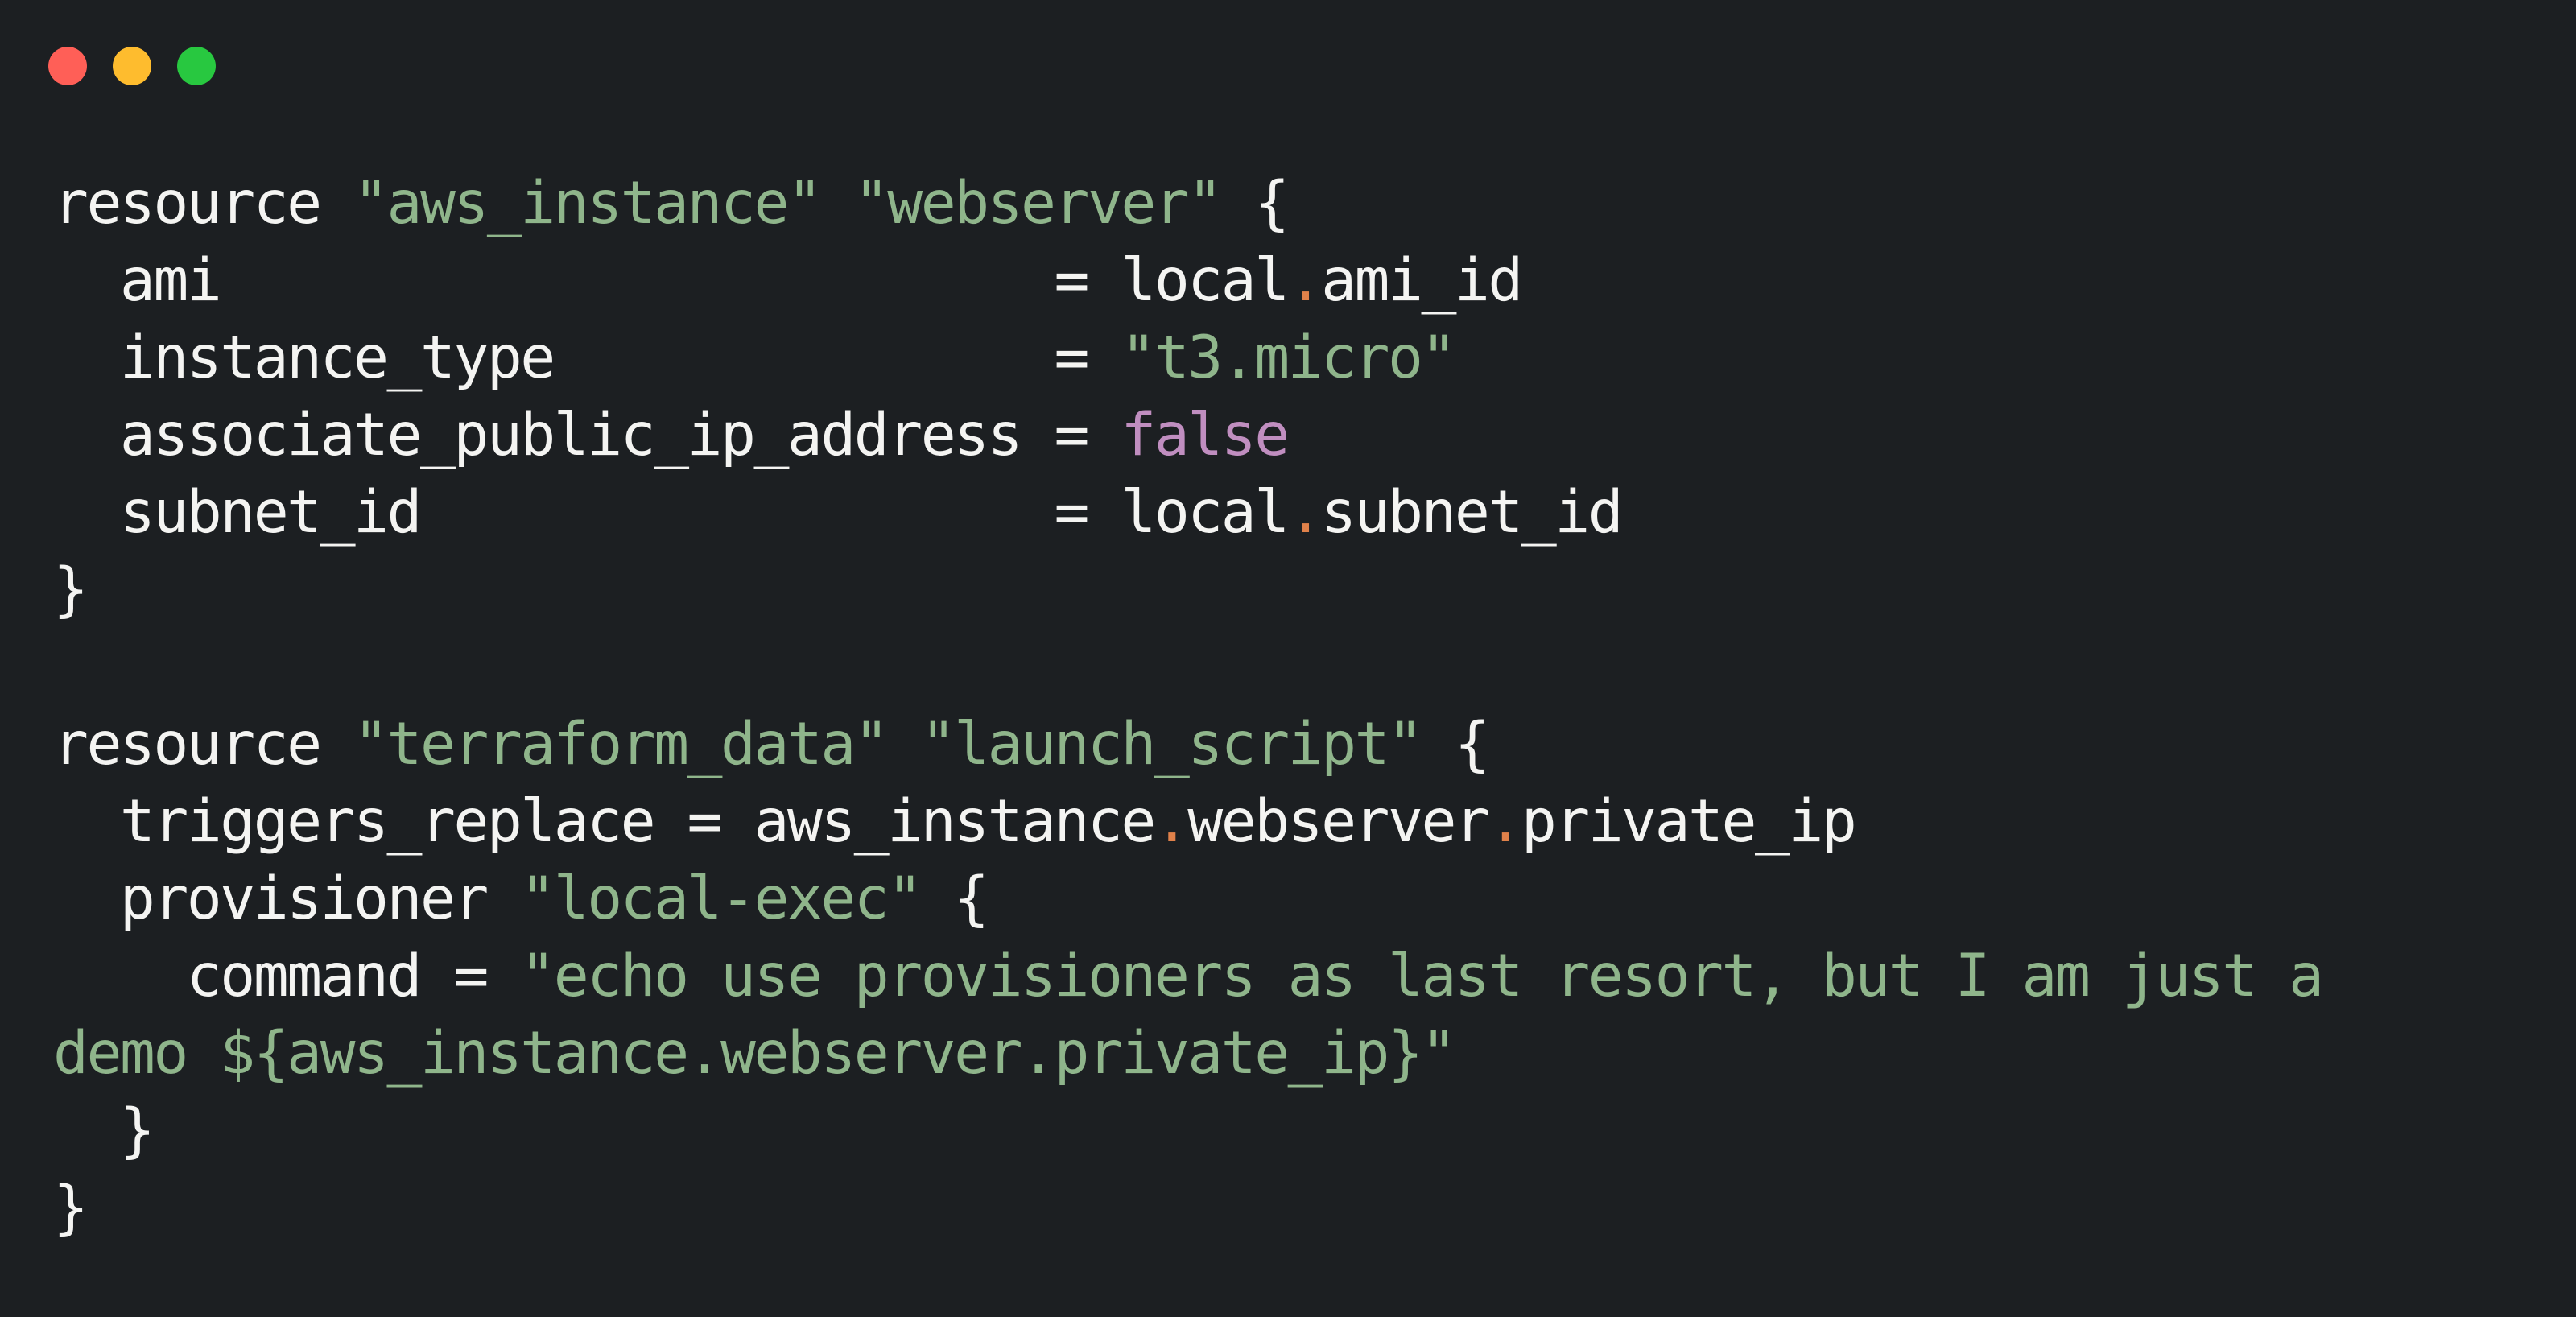 The width and height of the screenshot is (2576, 1317). What do you see at coordinates (1689, 821) in the screenshot?
I see `code-token: private_ip` at bounding box center [1689, 821].